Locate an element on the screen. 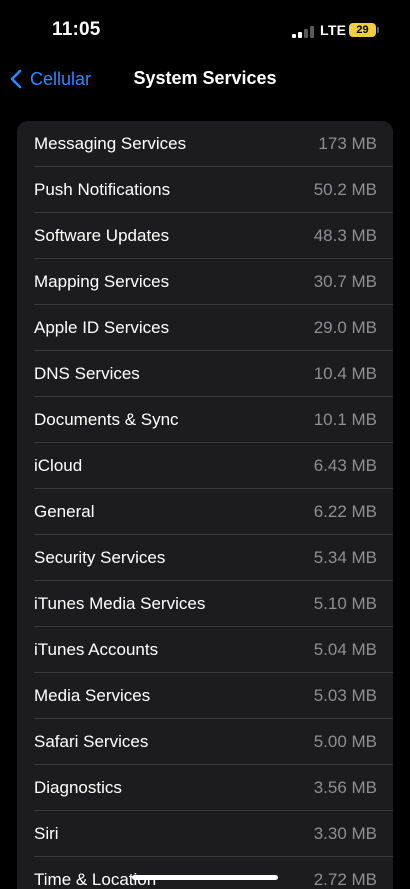  service-row: Security Services 5.34 MB is located at coordinates (205, 558).